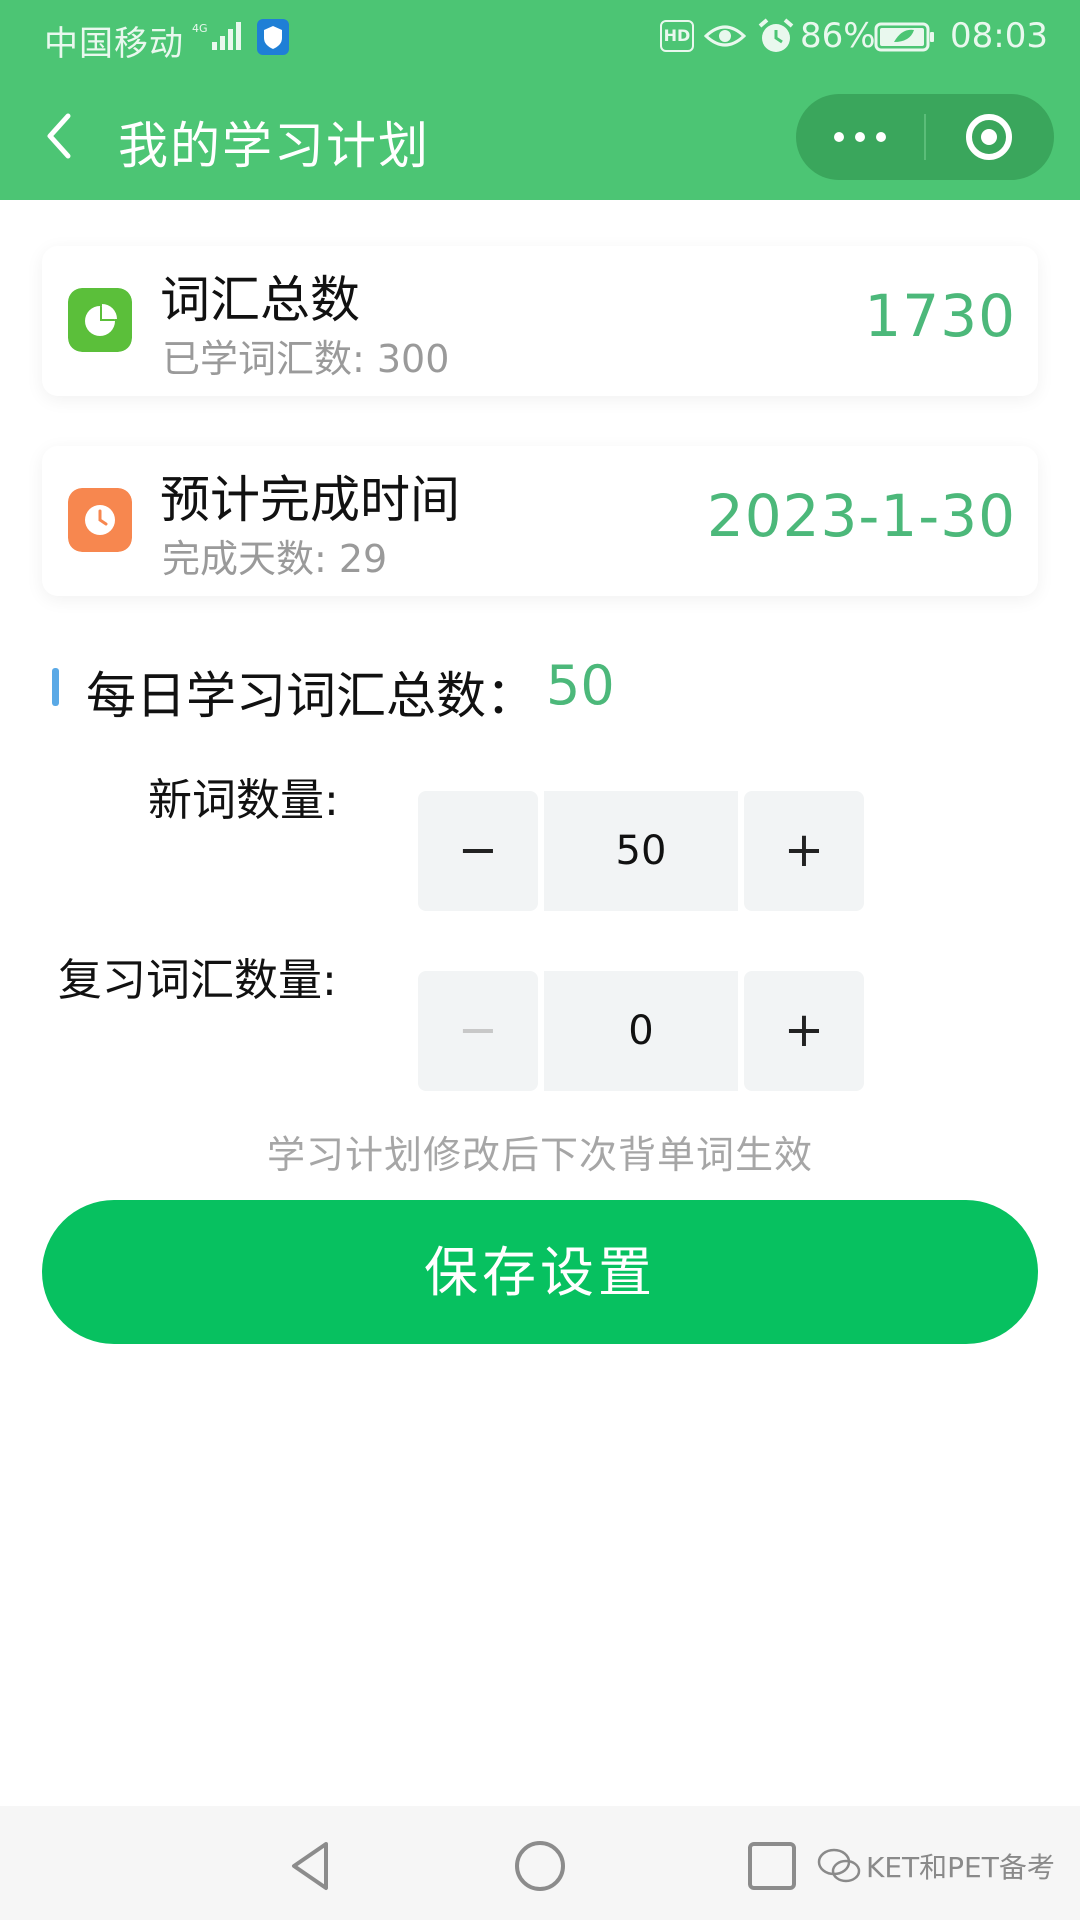  Describe the element at coordinates (100, 320) in the screenshot. I see `pie-chart-icon` at that location.